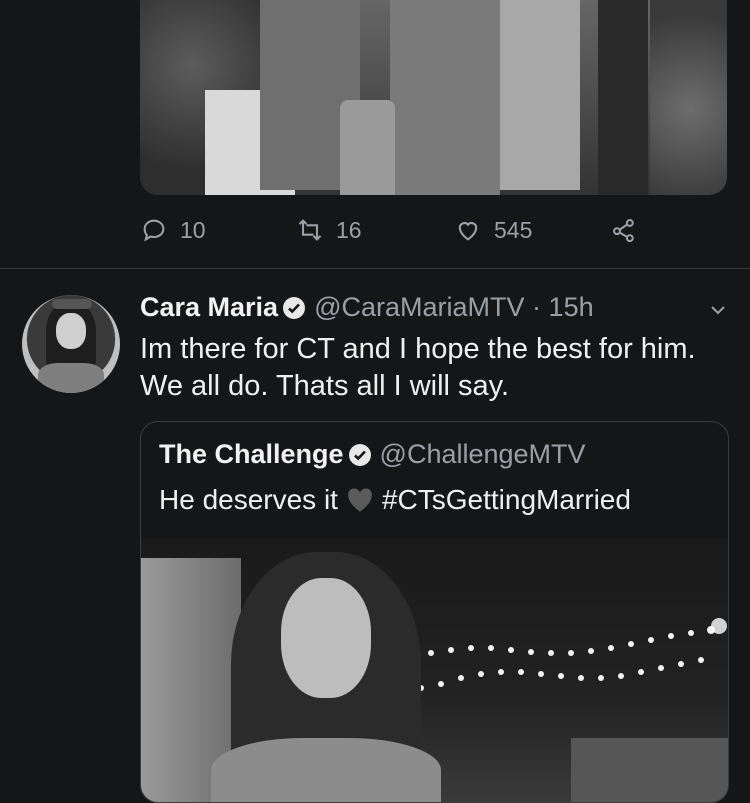 The width and height of the screenshot is (750, 803). Describe the element at coordinates (688, 97) in the screenshot. I see `image-bush` at that location.